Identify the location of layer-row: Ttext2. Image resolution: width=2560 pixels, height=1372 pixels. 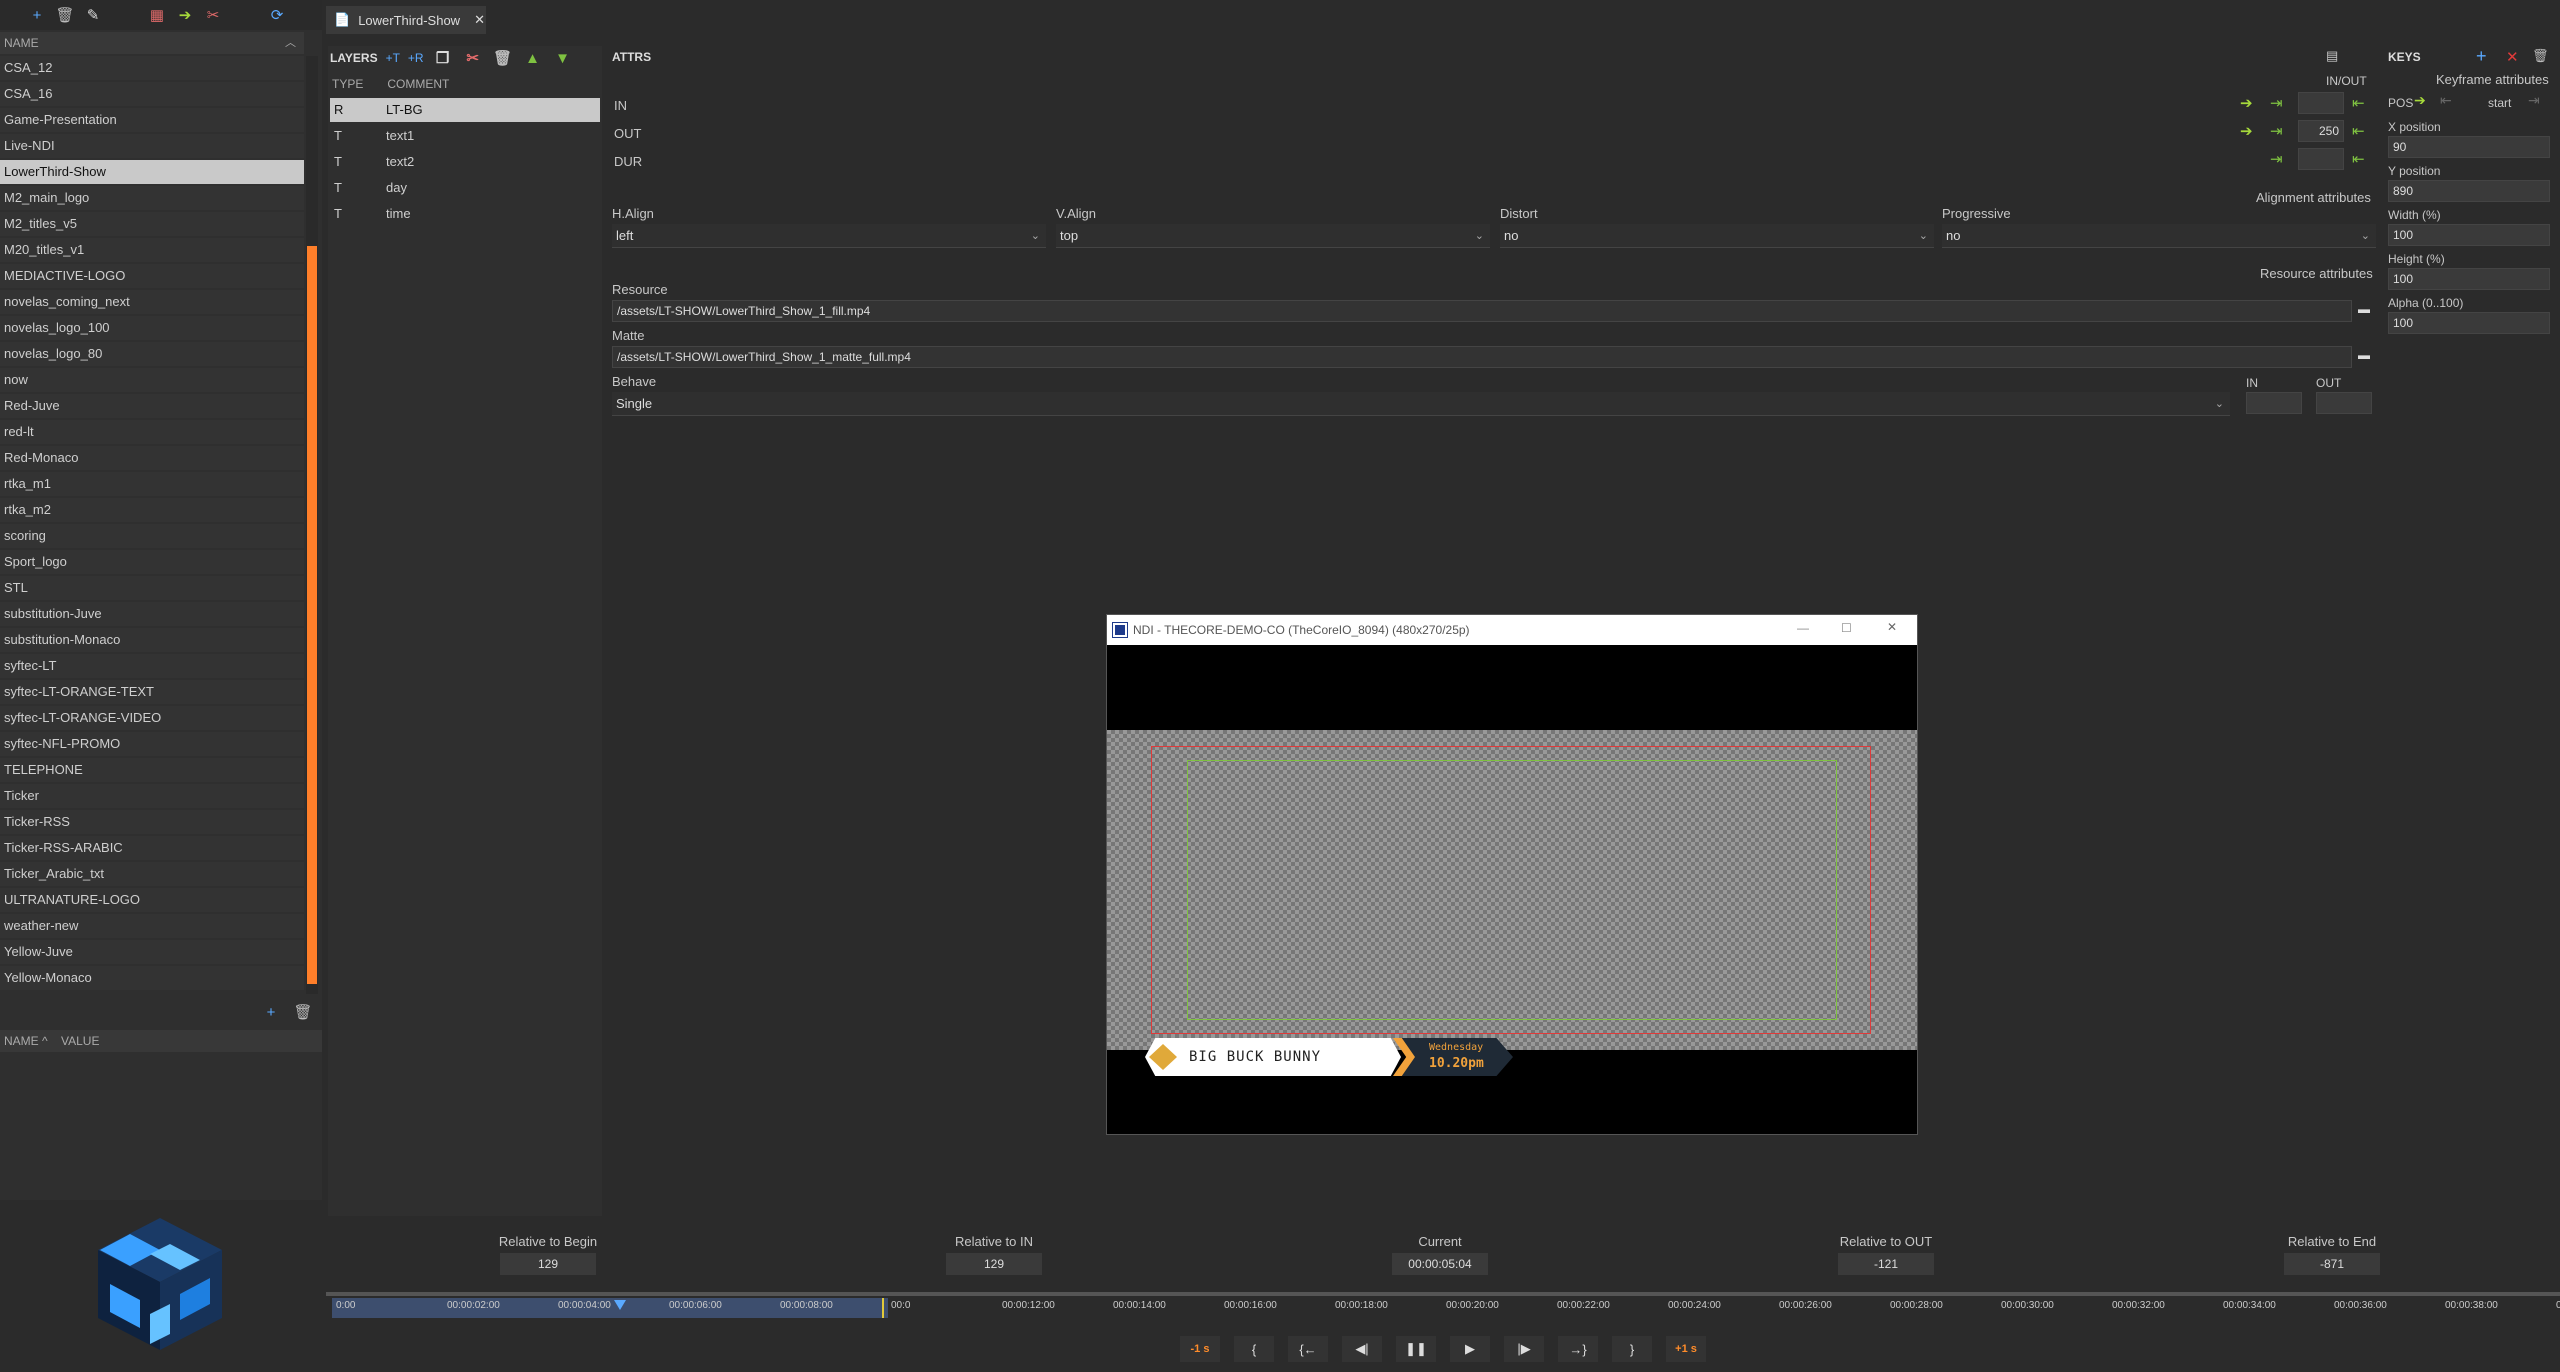
(465, 162).